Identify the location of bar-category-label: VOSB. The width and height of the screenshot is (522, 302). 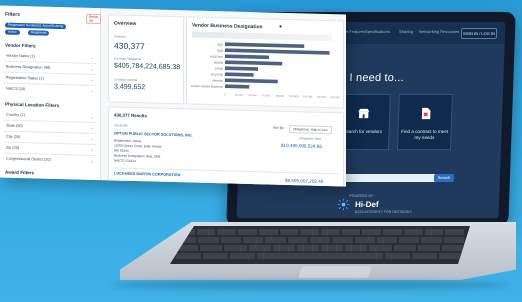
(219, 69).